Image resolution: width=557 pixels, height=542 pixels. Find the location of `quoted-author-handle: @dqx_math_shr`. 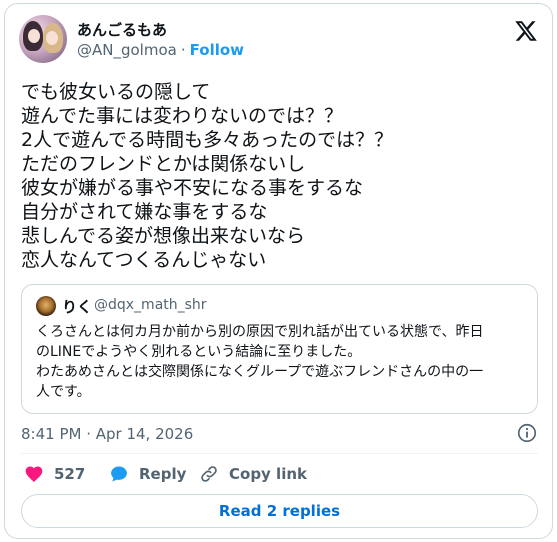

quoted-author-handle: @dqx_math_shr is located at coordinates (150, 305).